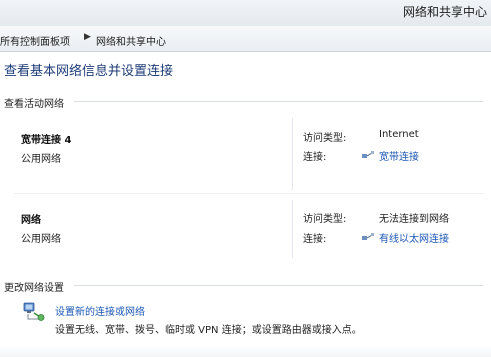  I want to click on new-connection-icon, so click(34, 311).